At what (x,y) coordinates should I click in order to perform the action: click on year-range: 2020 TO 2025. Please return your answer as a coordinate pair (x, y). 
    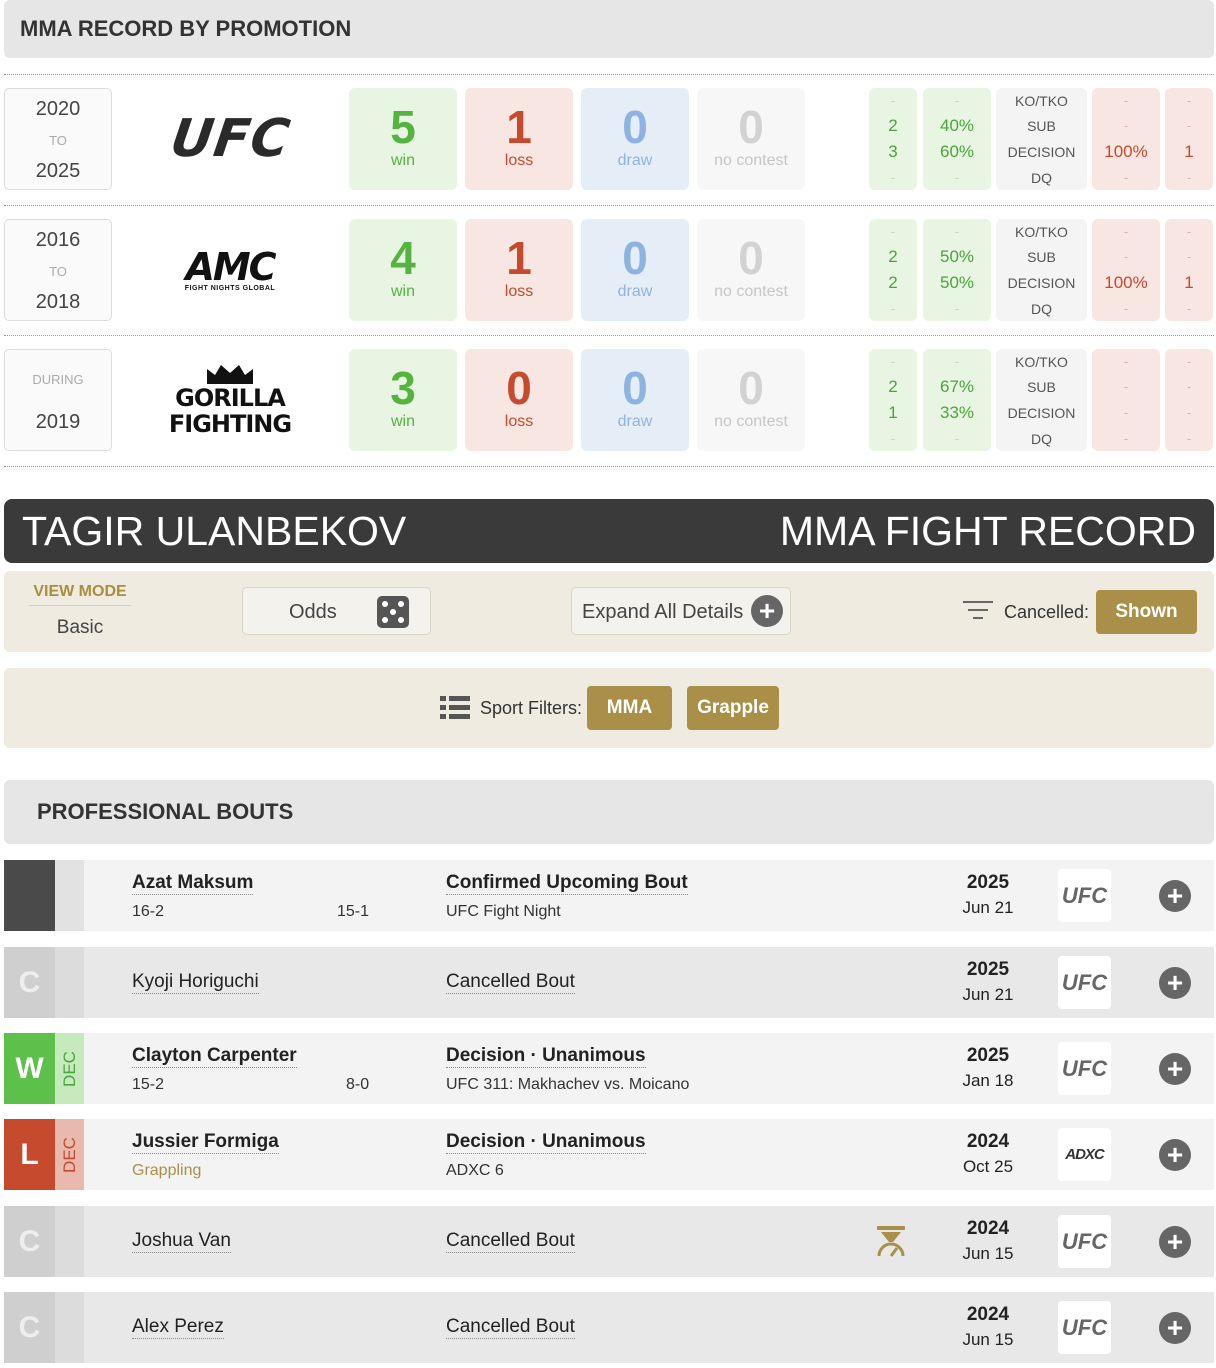
    Looking at the image, I should click on (58, 139).